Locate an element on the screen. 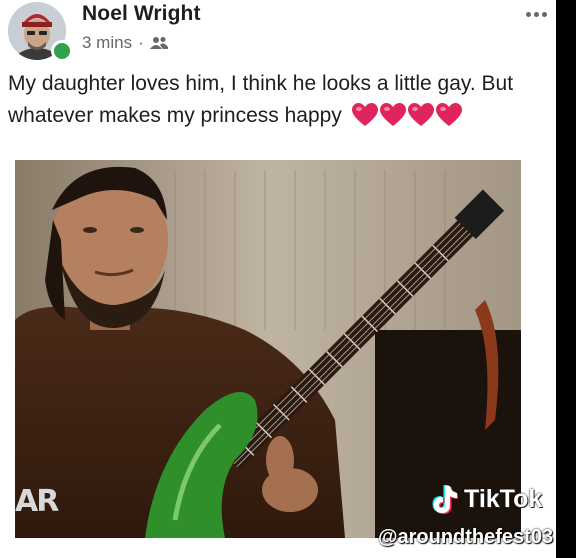  tiktok-logo-icon is located at coordinates (445, 499).